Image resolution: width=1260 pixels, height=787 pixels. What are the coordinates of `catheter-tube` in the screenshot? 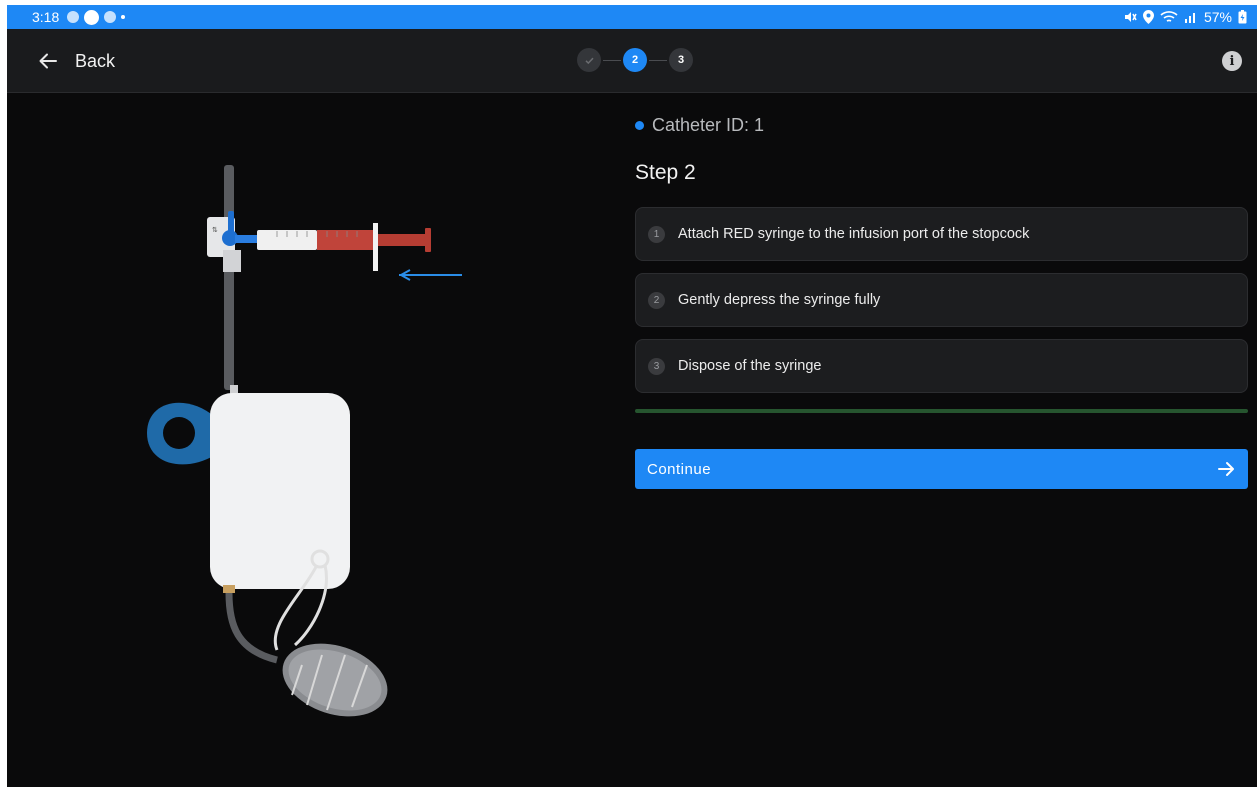 It's located at (229, 277).